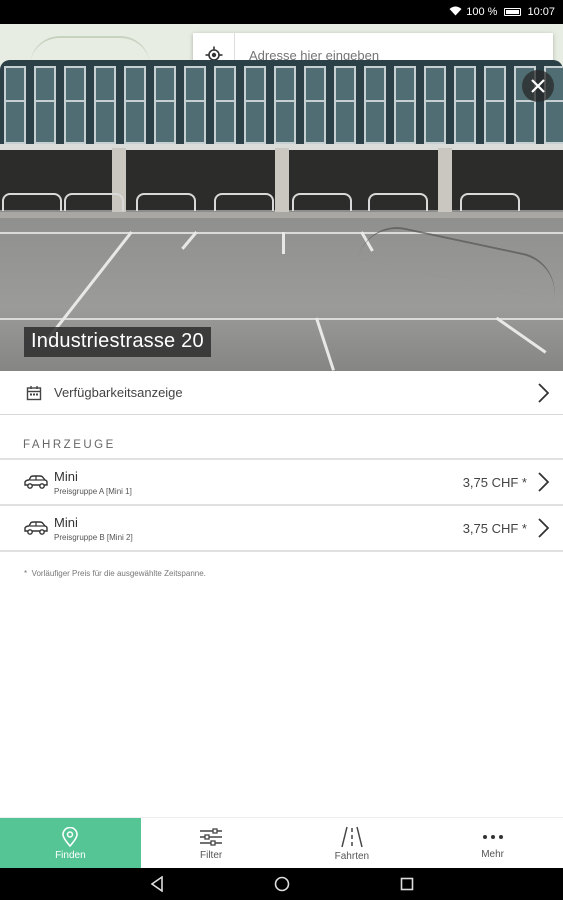 The image size is (563, 900). Describe the element at coordinates (211, 855) in the screenshot. I see `tab-label: Filter` at that location.